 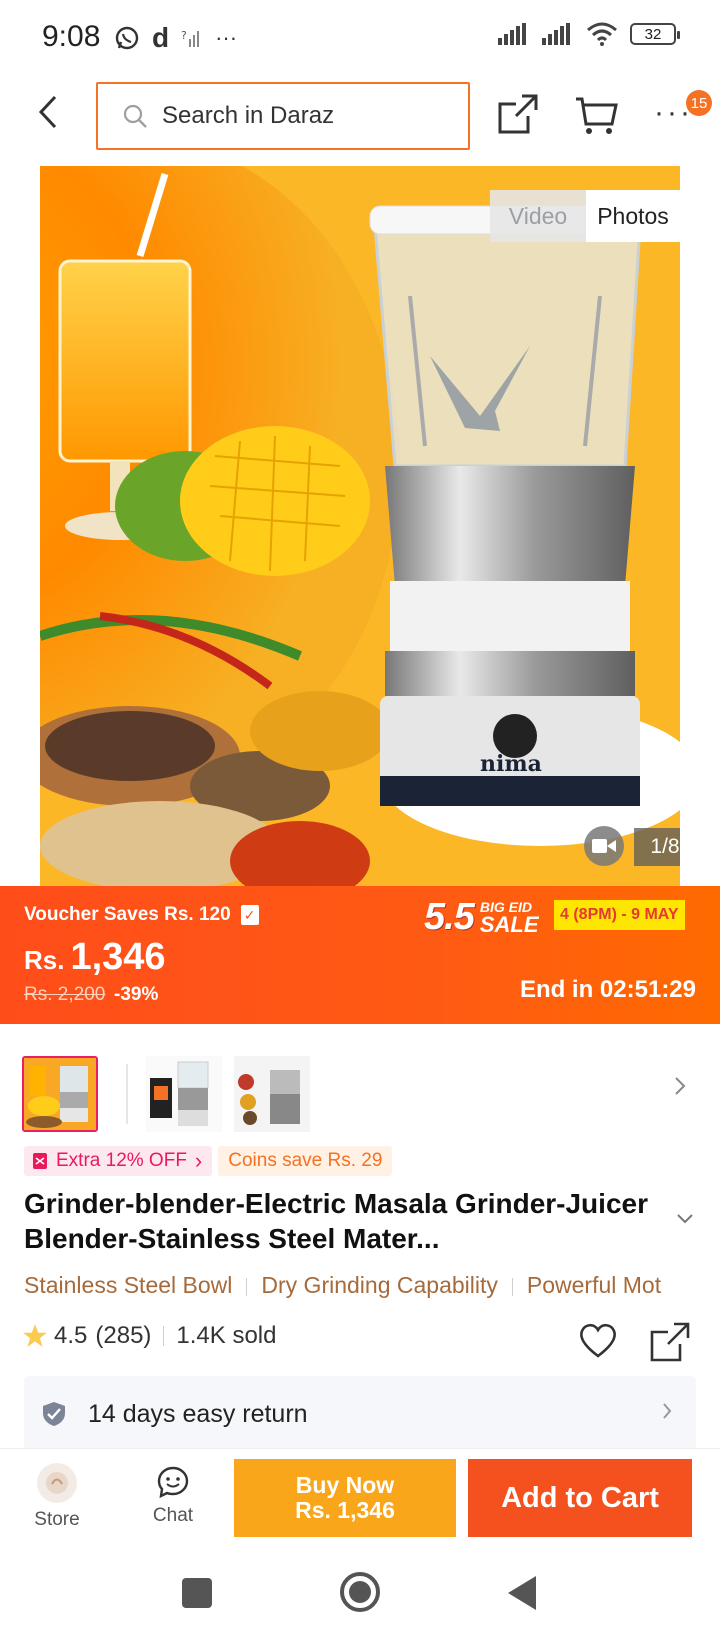 I want to click on back-triangle-icon, so click(x=522, y=1593).